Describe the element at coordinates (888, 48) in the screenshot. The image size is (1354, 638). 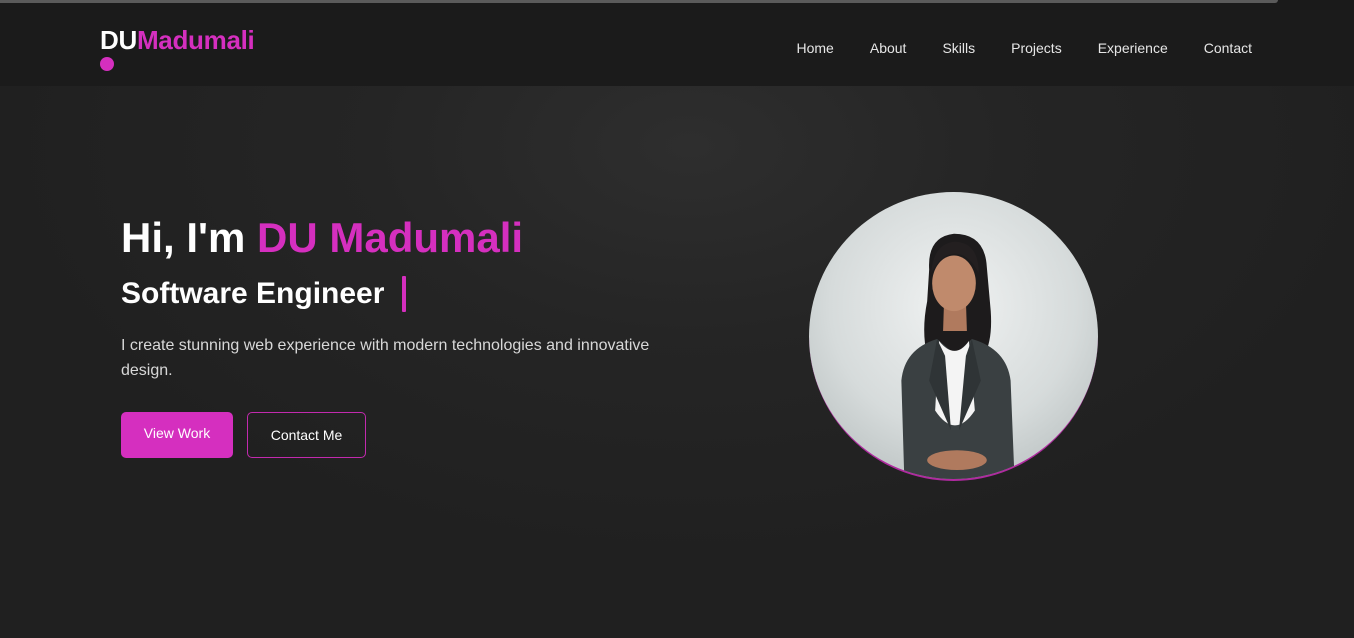
I see `nav-about-link: About` at that location.